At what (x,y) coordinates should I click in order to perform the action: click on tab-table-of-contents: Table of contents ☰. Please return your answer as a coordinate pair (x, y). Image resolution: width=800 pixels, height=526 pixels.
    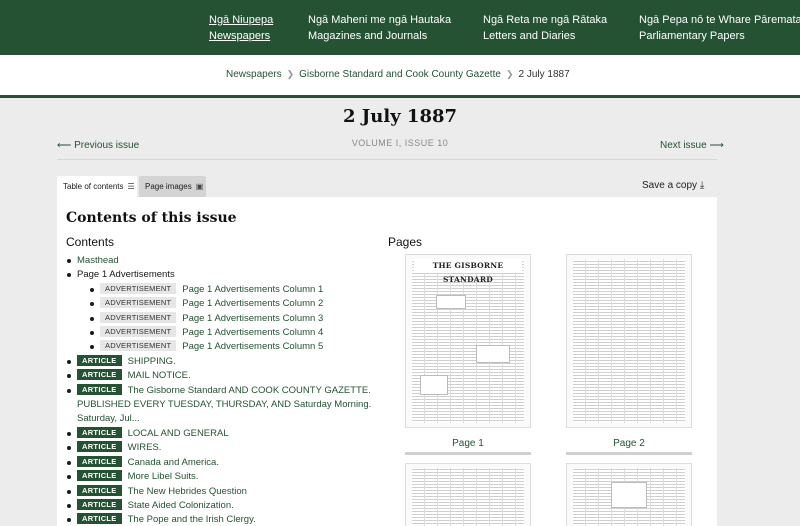
    Looking at the image, I should click on (97, 186).